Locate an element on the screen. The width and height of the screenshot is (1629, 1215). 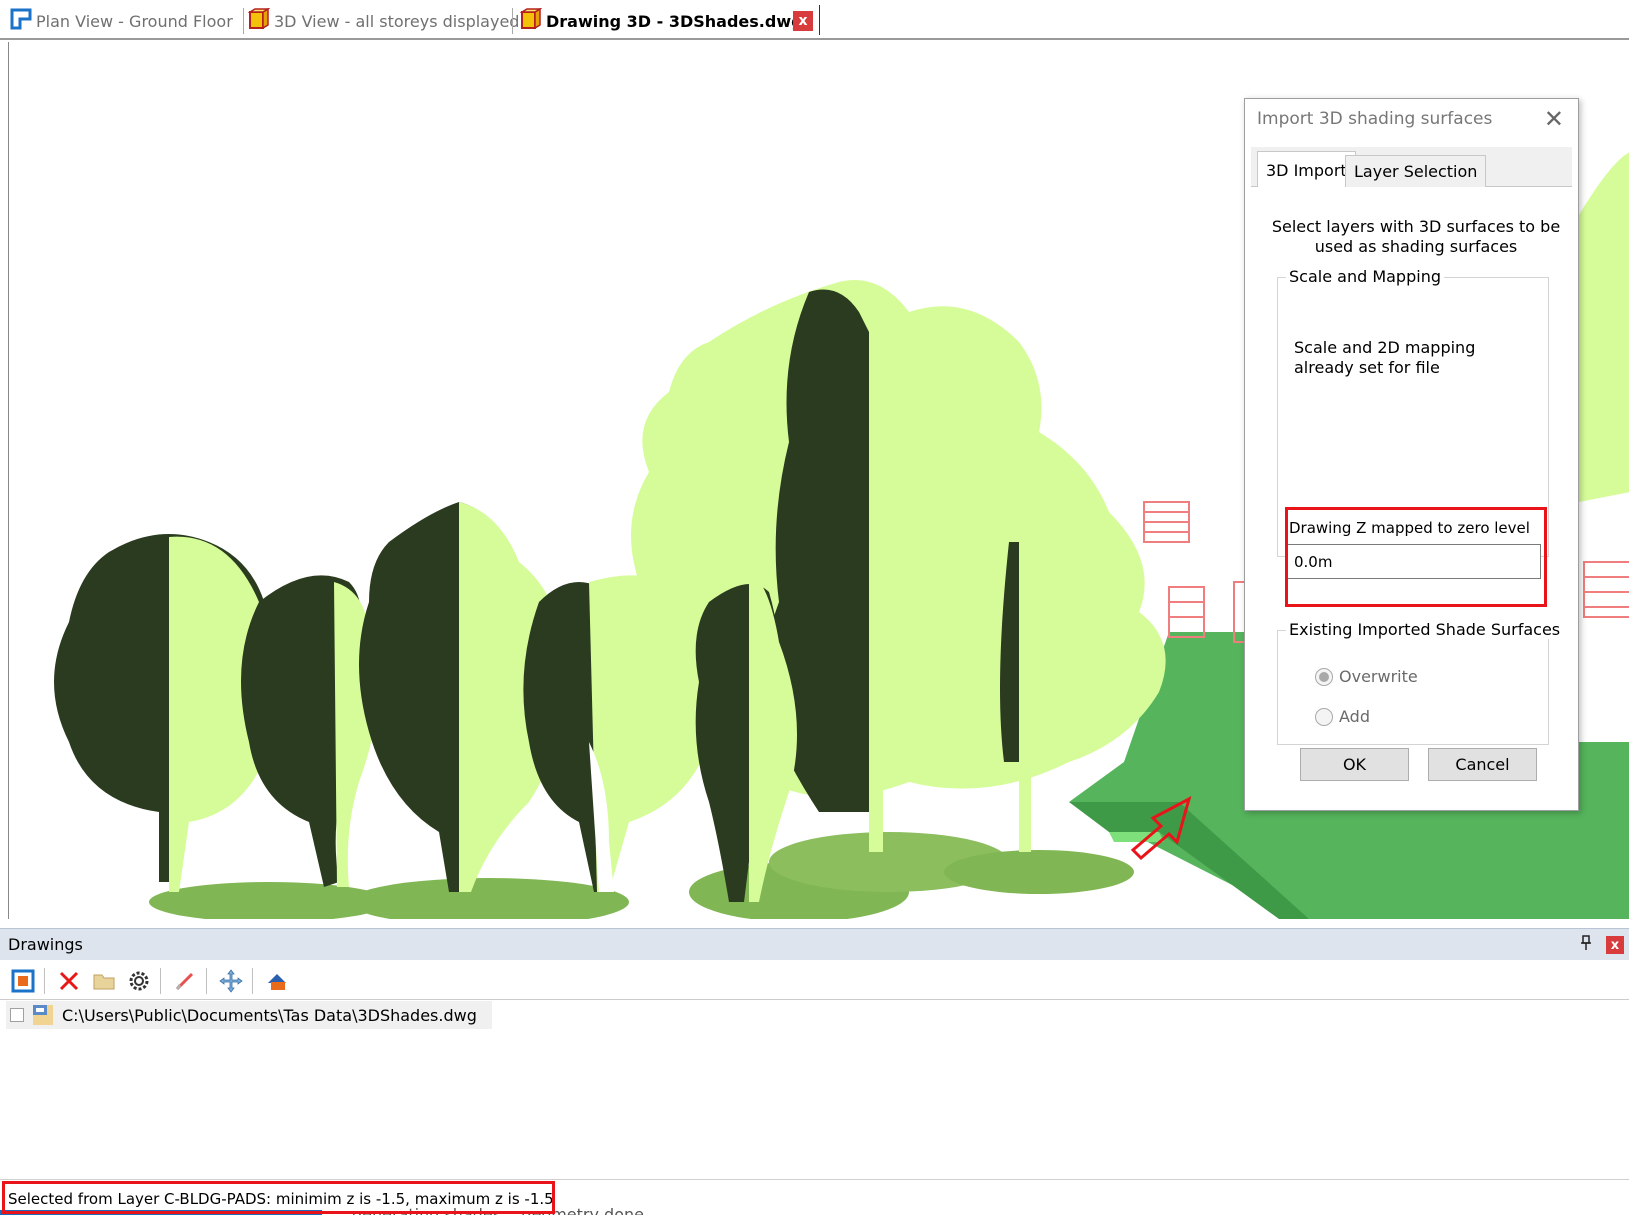
ok-button: OK is located at coordinates (1354, 764).